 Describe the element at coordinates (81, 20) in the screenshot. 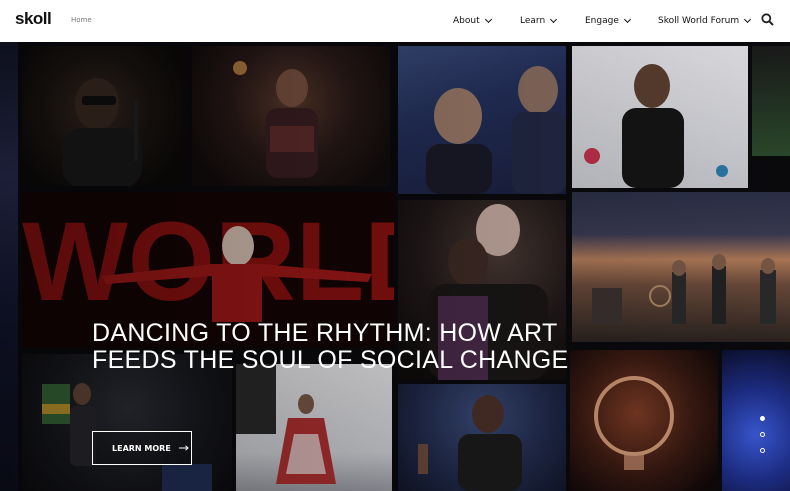

I see `breadcrumb: Home` at that location.